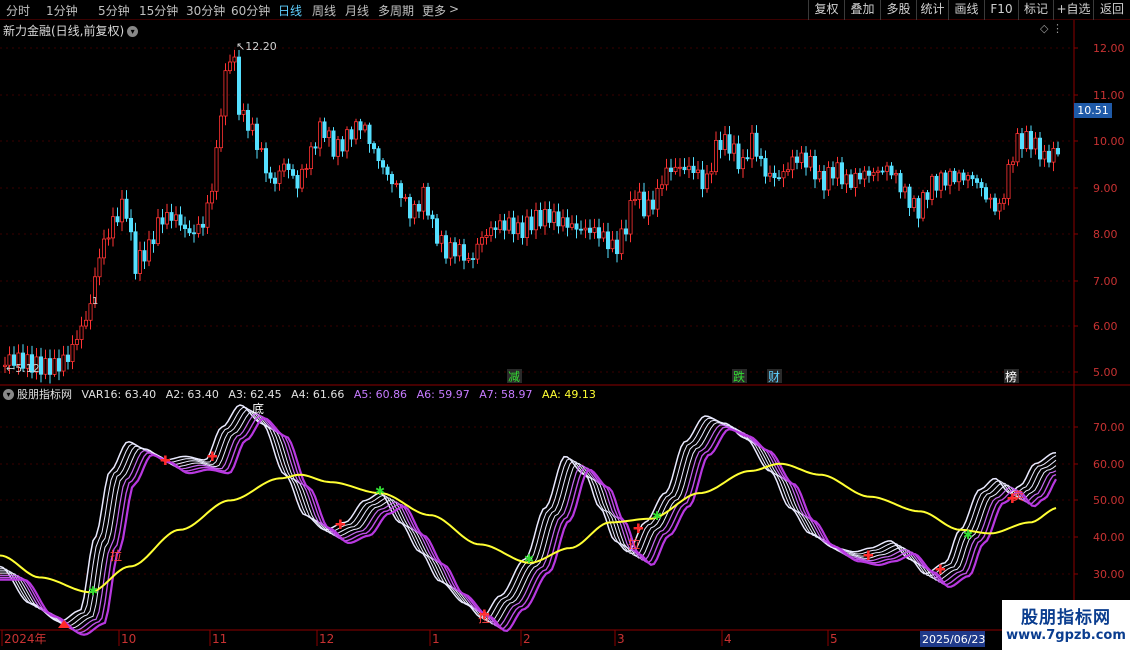  What do you see at coordinates (493, 638) in the screenshot?
I see `x-axis-labels: 2024年 10 11 12 1 2 3 4 5 2025/06/23` at bounding box center [493, 638].